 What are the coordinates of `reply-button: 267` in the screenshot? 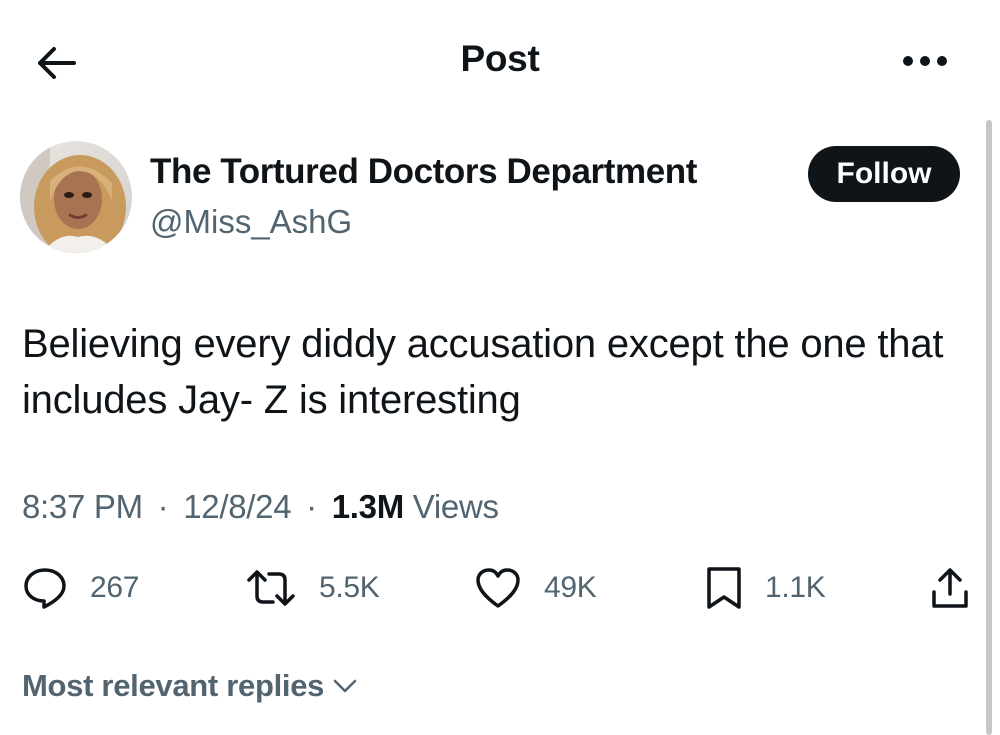 It's located at (80, 588).